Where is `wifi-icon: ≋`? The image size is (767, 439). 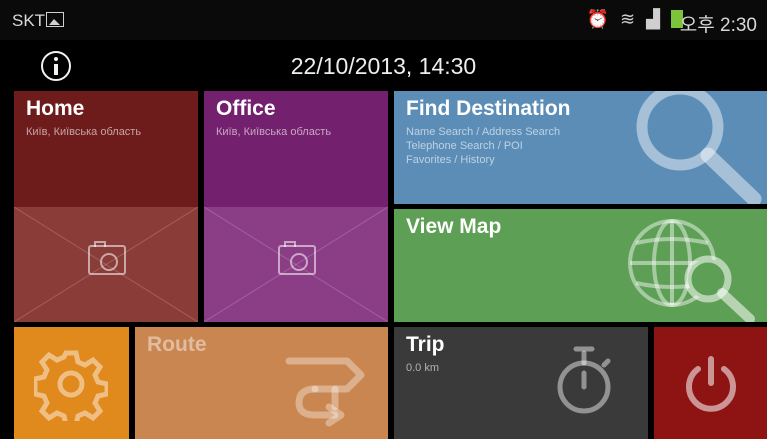
wifi-icon: ≋ is located at coordinates (629, 19).